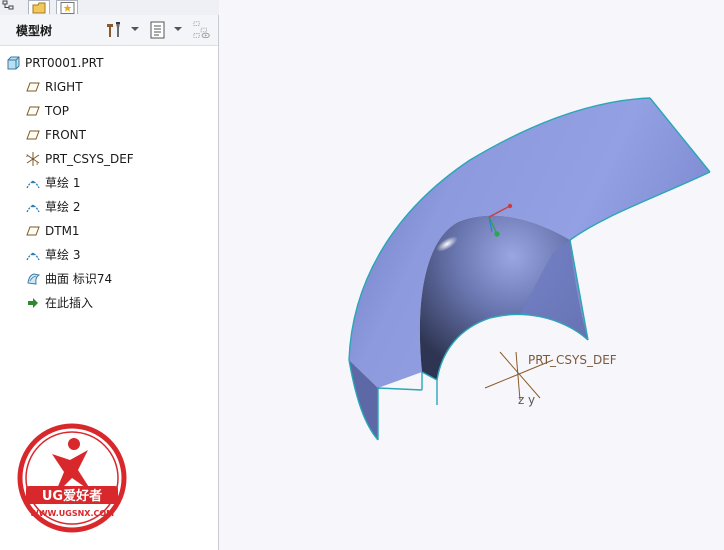 This screenshot has height=550, width=724. Describe the element at coordinates (13, 63) in the screenshot. I see `part-icon` at that location.